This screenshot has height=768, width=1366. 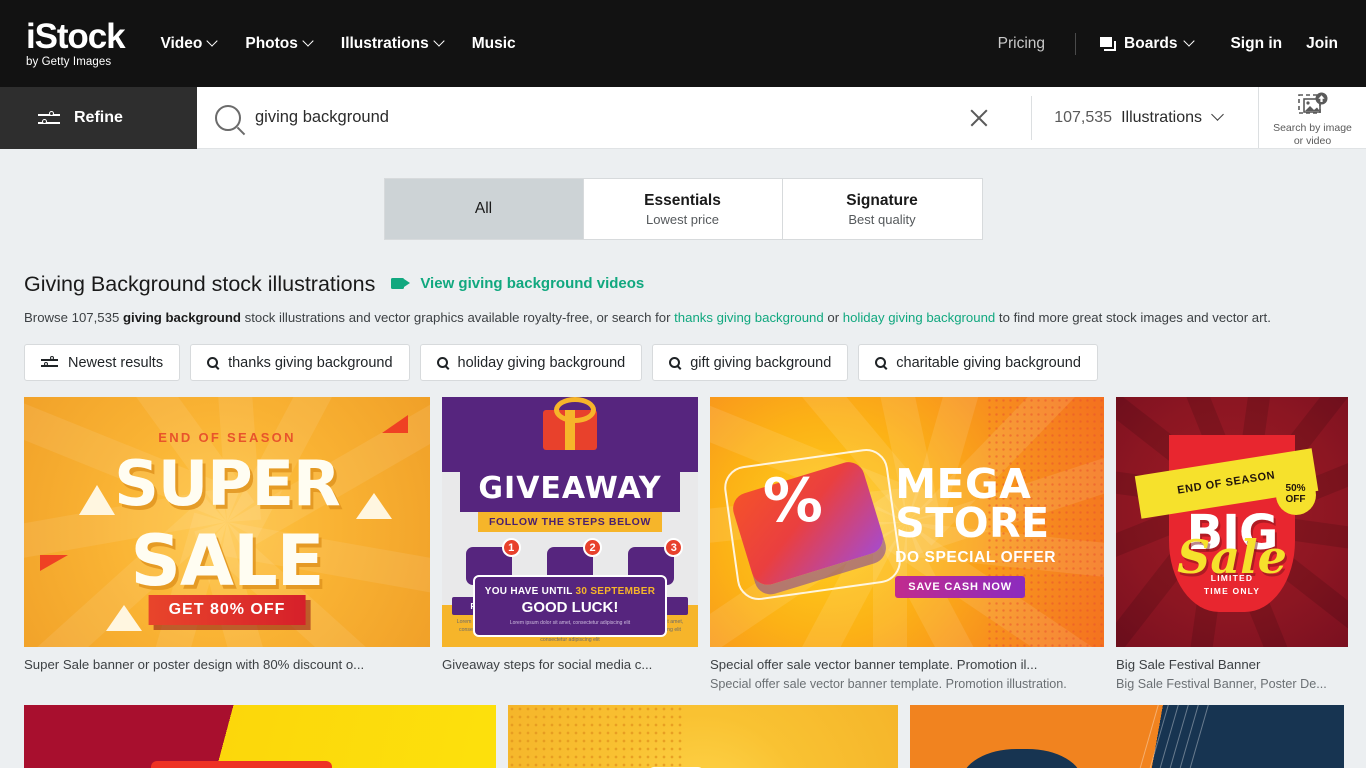 What do you see at coordinates (1312, 103) in the screenshot?
I see `image-upload-icon` at bounding box center [1312, 103].